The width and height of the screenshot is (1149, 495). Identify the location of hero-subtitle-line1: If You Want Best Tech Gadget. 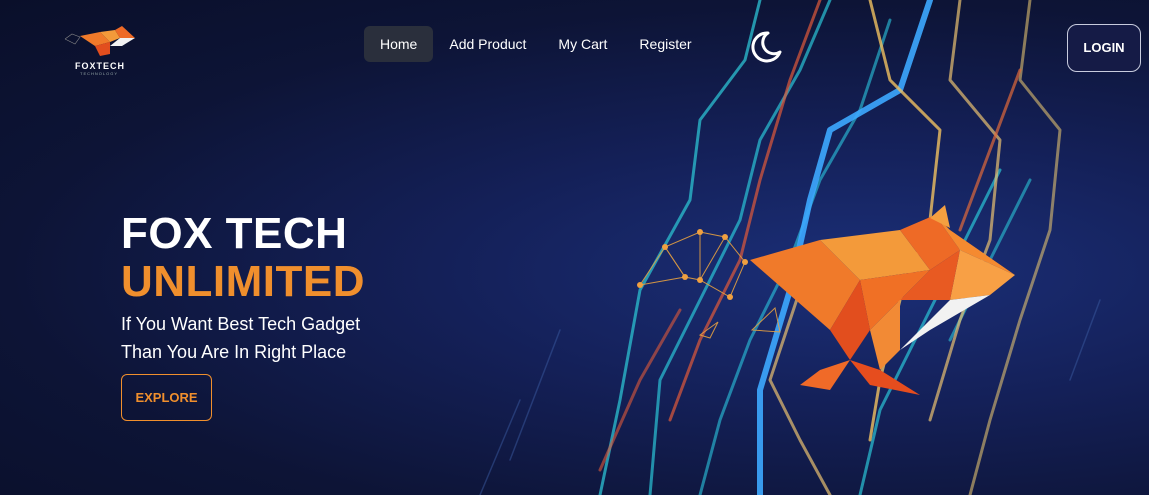
(241, 324).